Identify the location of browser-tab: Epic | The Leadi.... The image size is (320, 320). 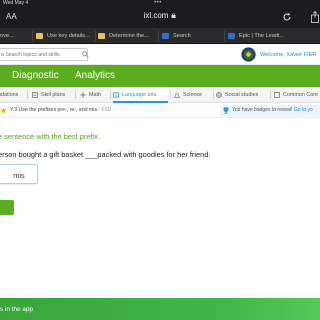
(265, 36).